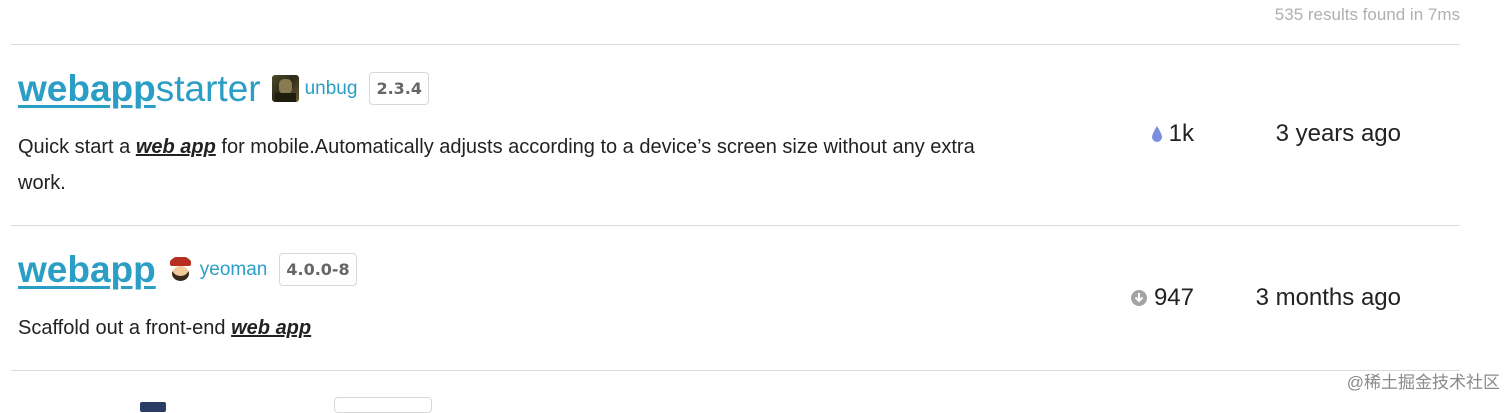 The width and height of the screenshot is (1512, 413). I want to click on version-badge: 2.3.4, so click(399, 88).